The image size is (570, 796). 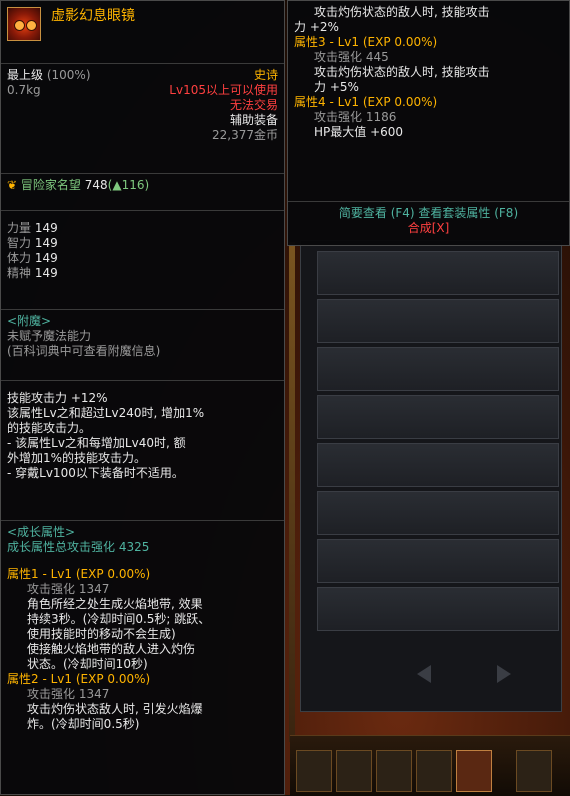 I want to click on next-page-icon, so click(x=504, y=674).